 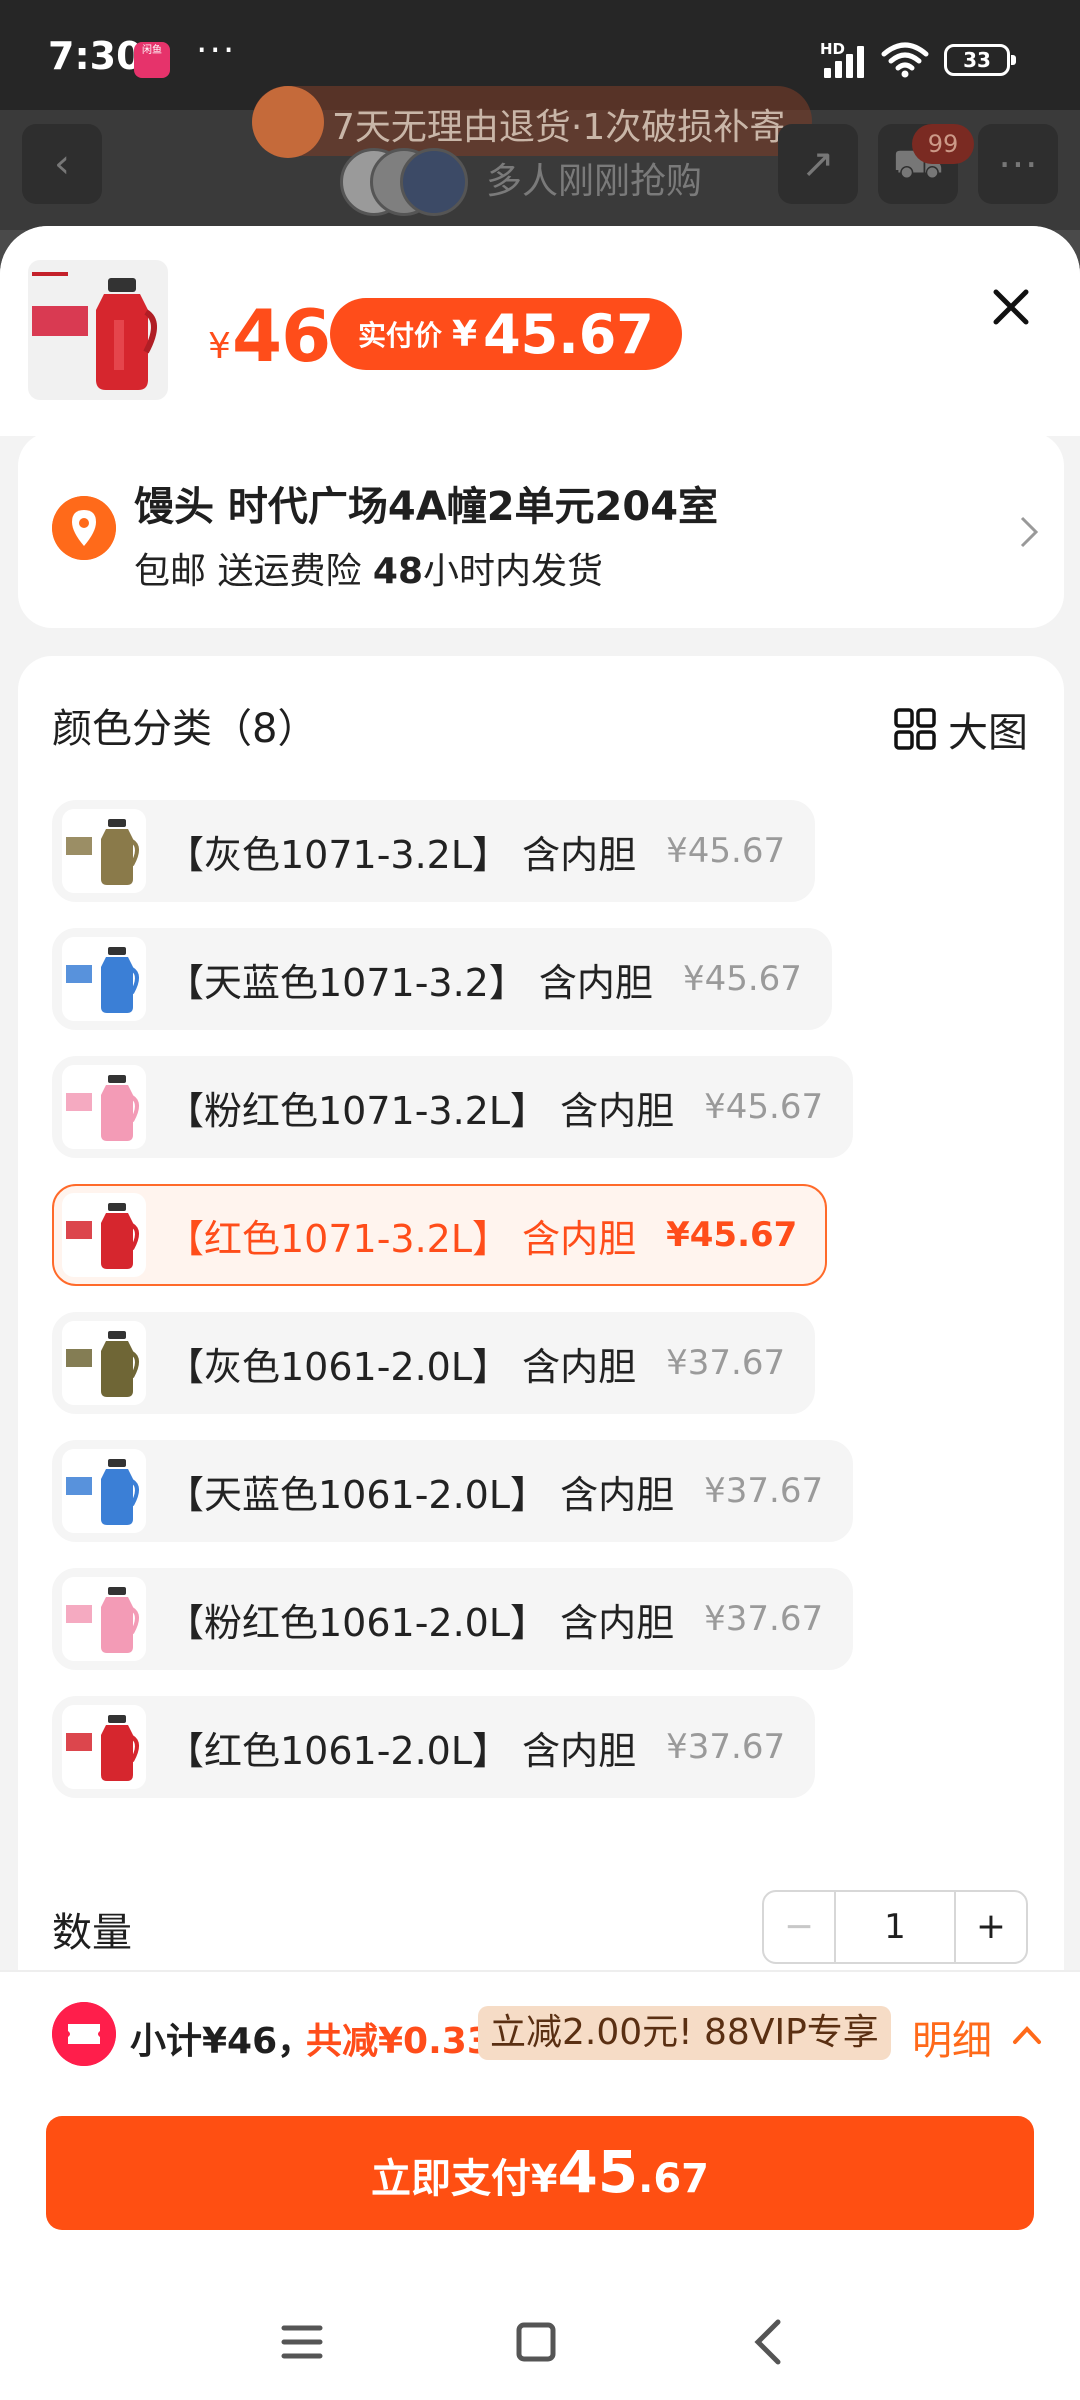 What do you see at coordinates (674, 2179) in the screenshot?
I see `pay-now-amount-dec: .67` at bounding box center [674, 2179].